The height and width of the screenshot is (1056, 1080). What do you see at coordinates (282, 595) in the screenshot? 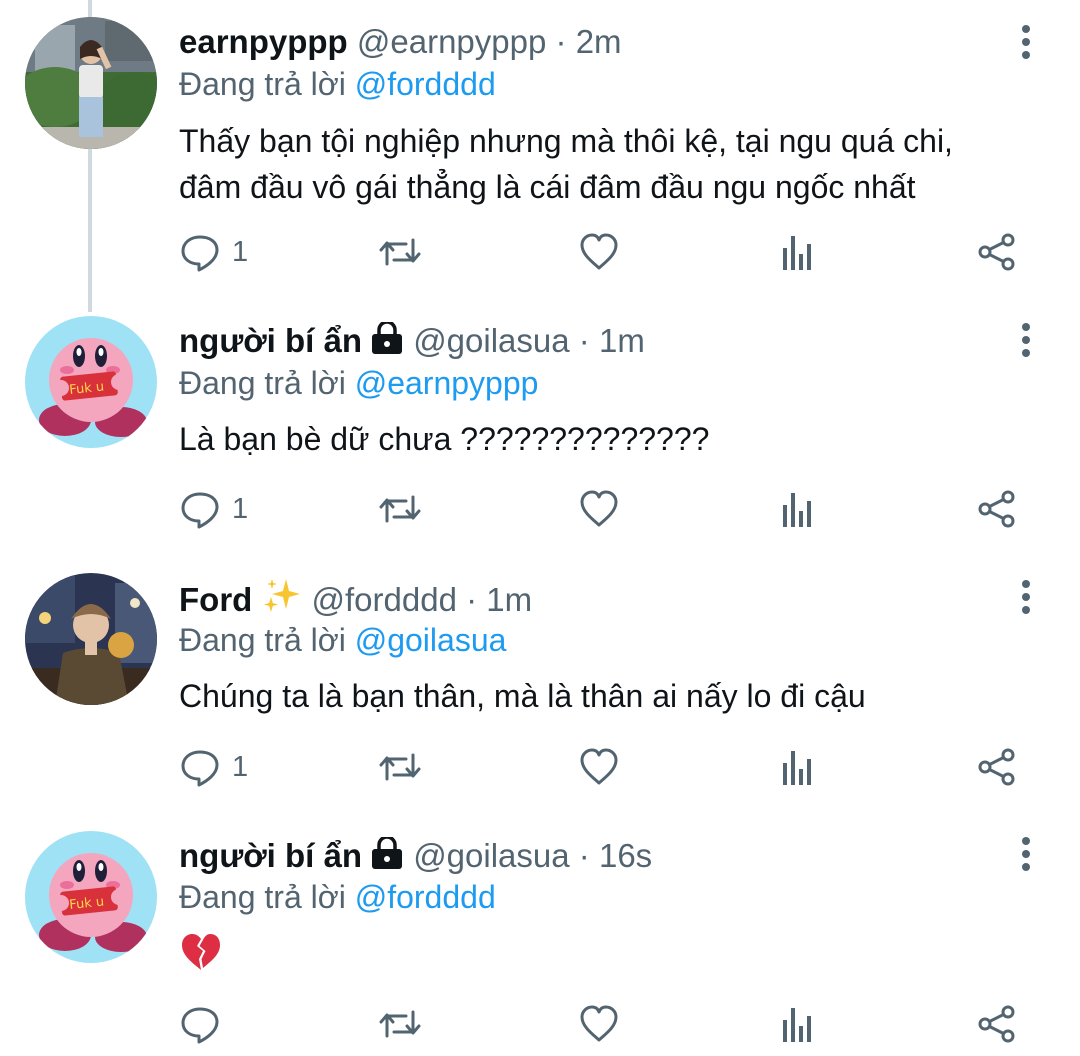
I see `sparkles-icon` at bounding box center [282, 595].